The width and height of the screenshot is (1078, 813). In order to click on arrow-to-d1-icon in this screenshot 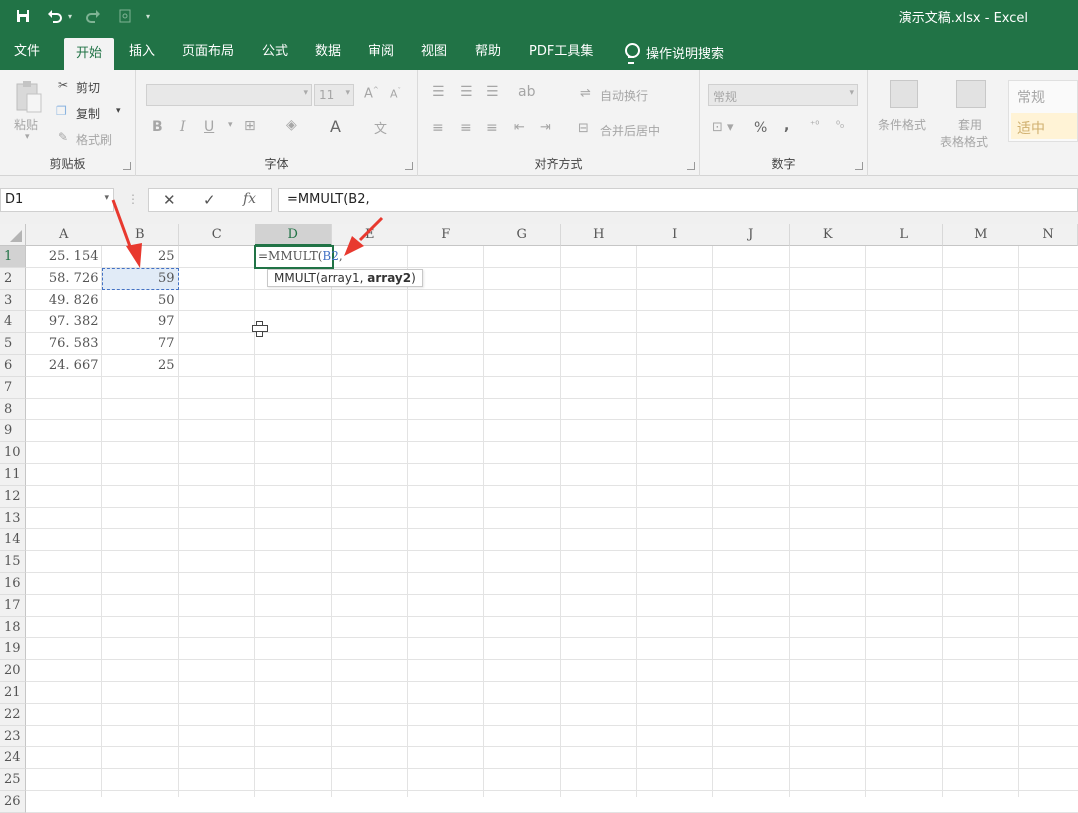, I will do `click(364, 236)`.